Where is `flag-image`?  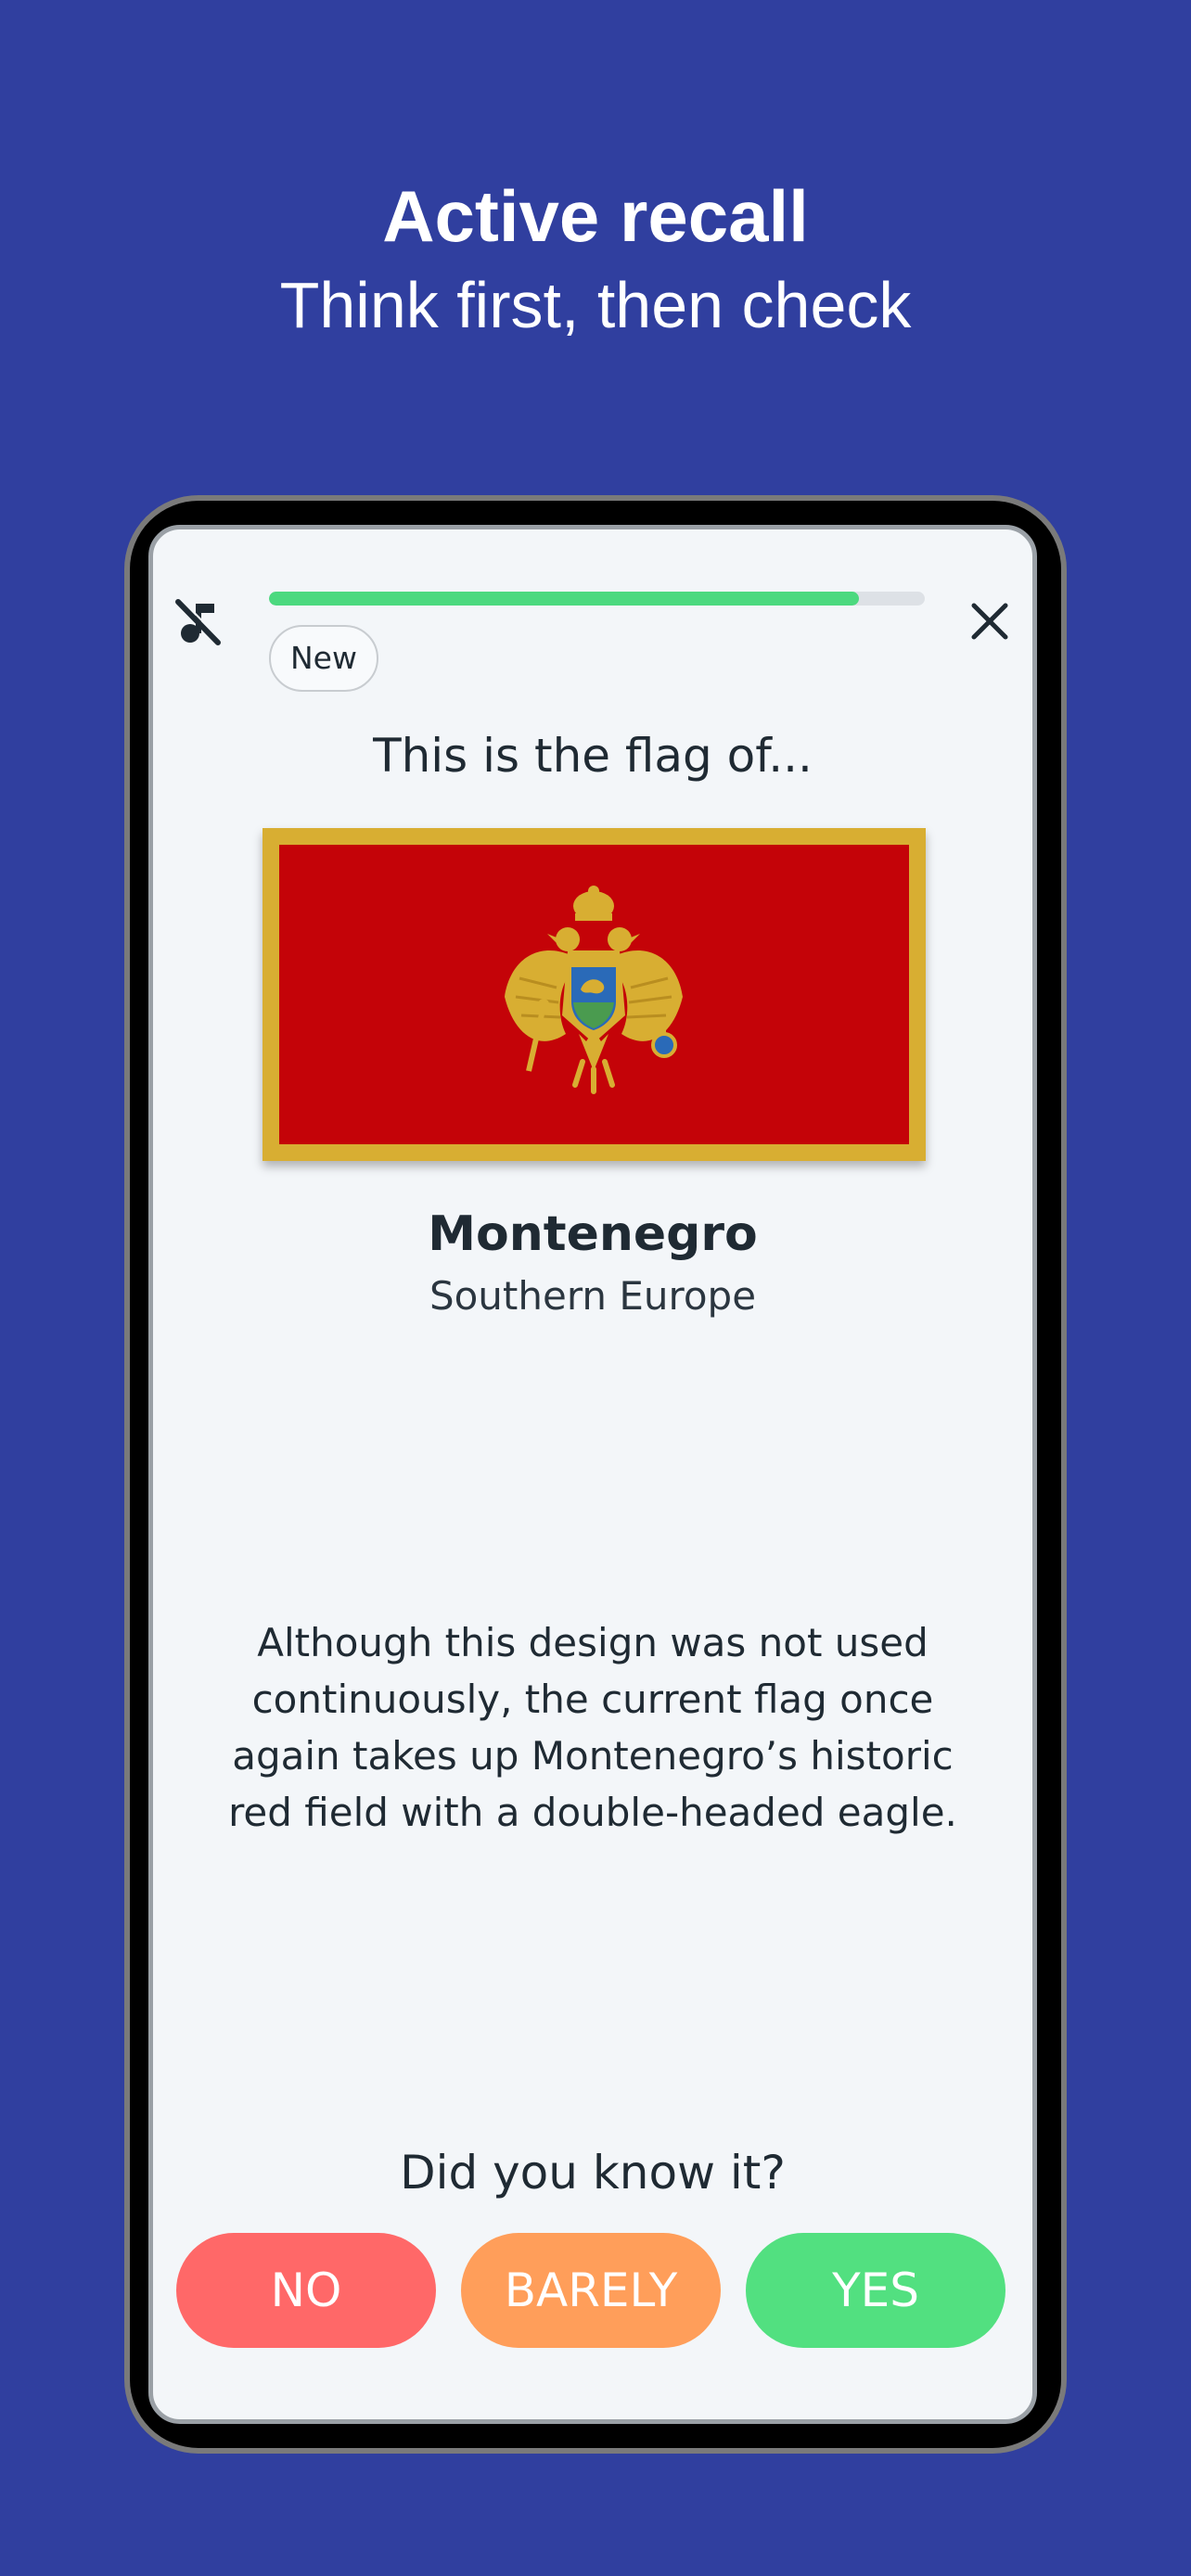 flag-image is located at coordinates (594, 995).